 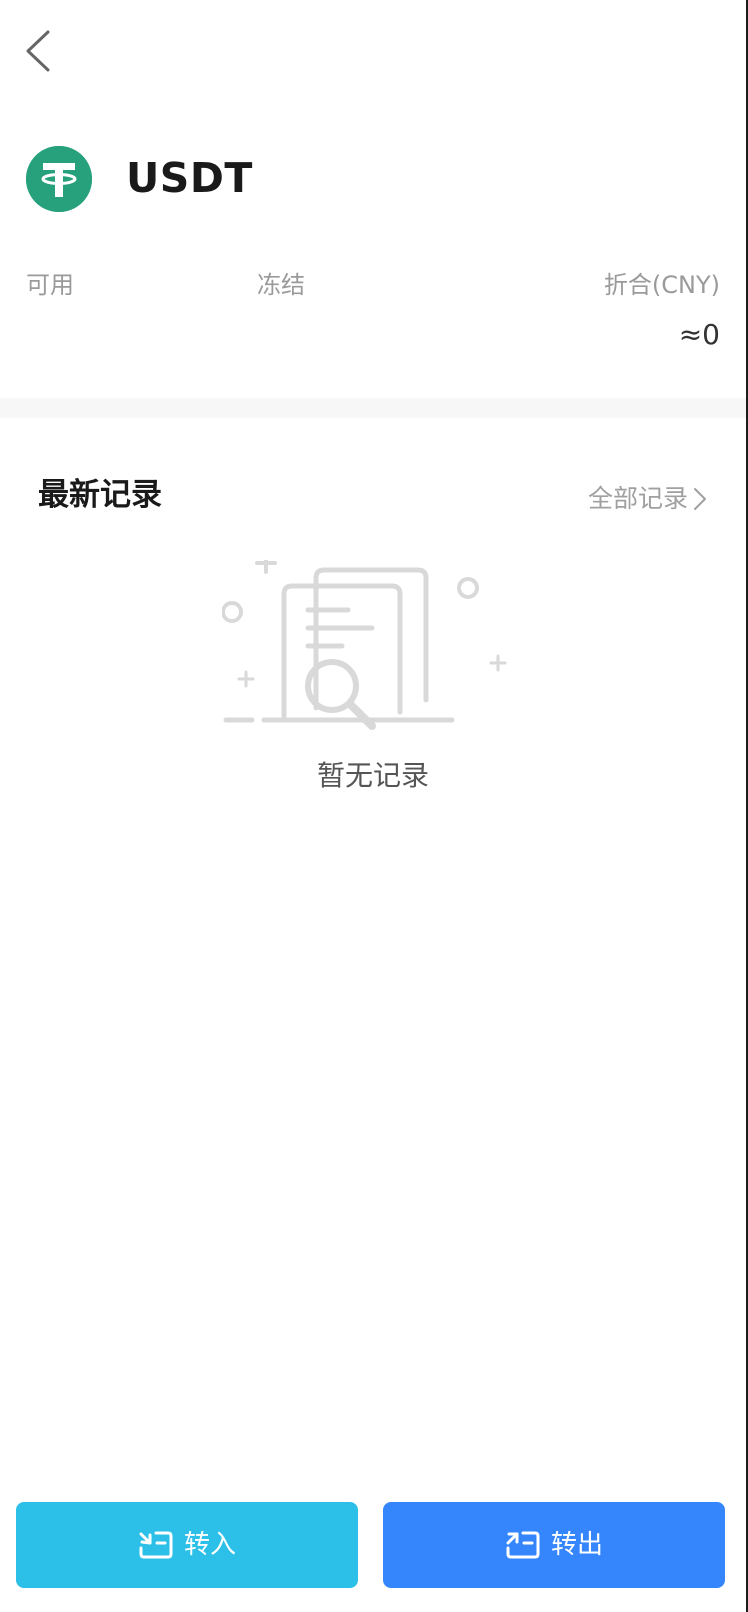 What do you see at coordinates (700, 499) in the screenshot?
I see `chevron-right-icon` at bounding box center [700, 499].